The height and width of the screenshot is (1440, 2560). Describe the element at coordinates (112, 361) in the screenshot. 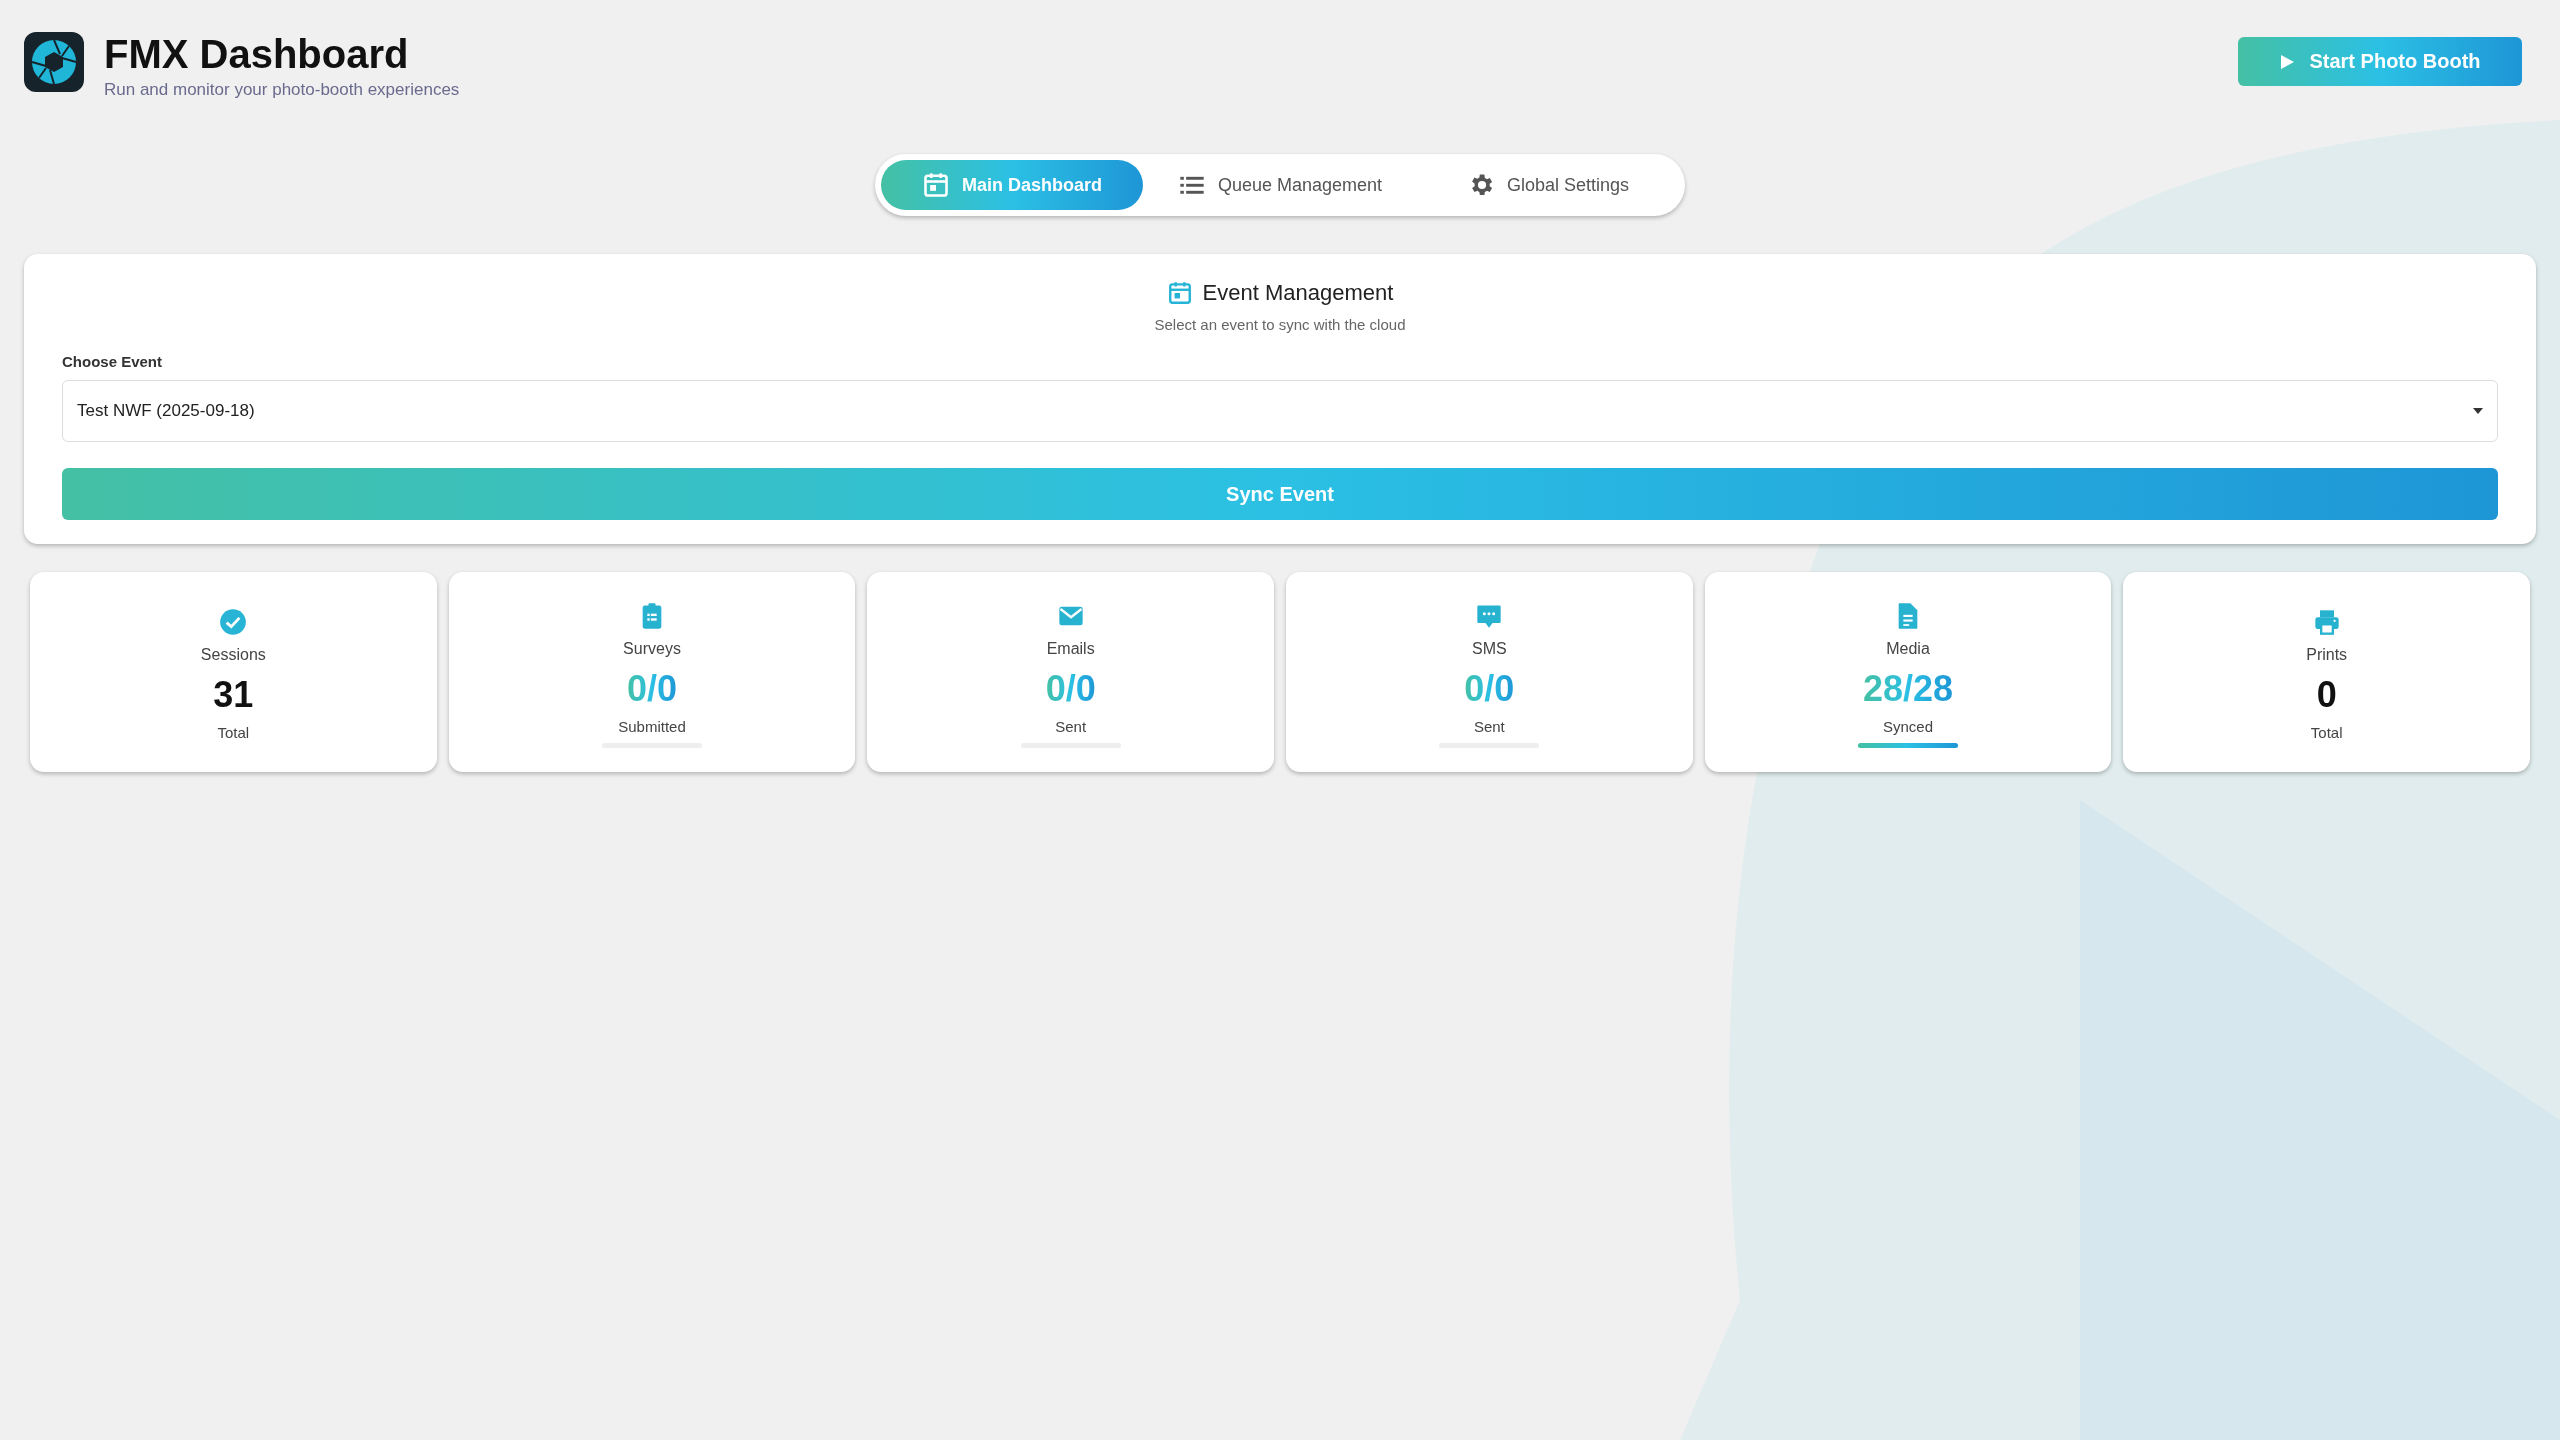

I see `choose-event-label: Choose Event` at that location.